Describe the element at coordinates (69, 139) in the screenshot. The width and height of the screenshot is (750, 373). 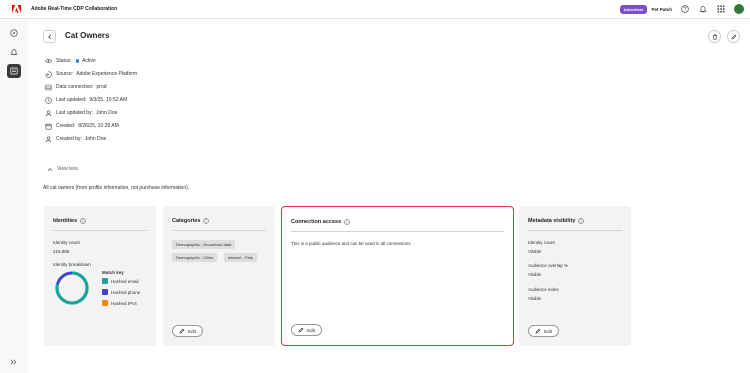
I see `detail-label: Created by:` at that location.